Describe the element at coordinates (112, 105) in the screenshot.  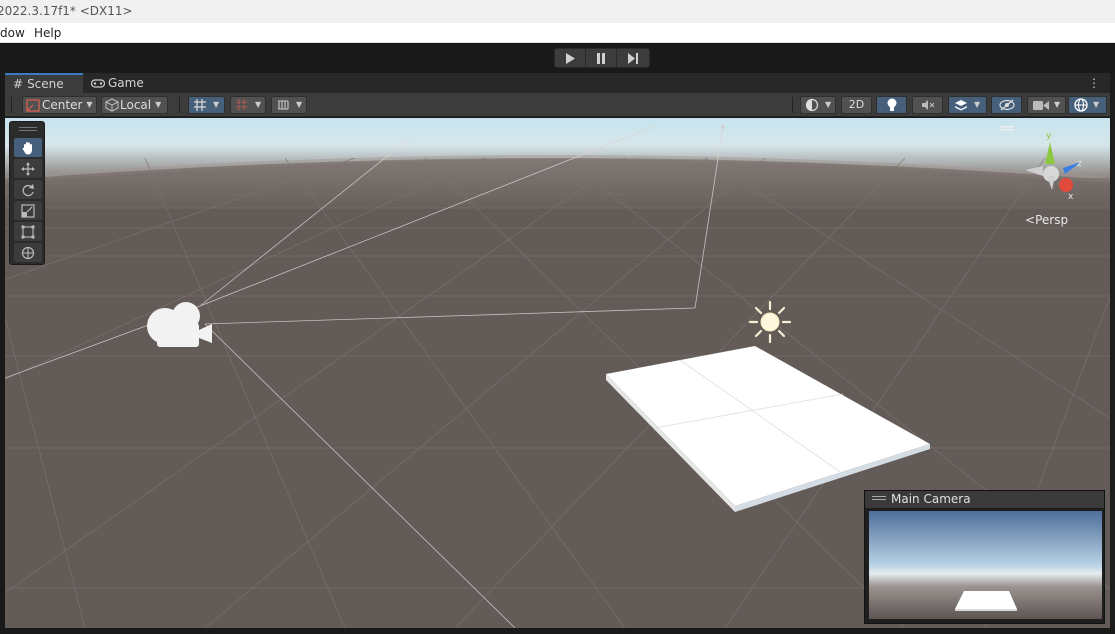
I see `cube-icon` at that location.